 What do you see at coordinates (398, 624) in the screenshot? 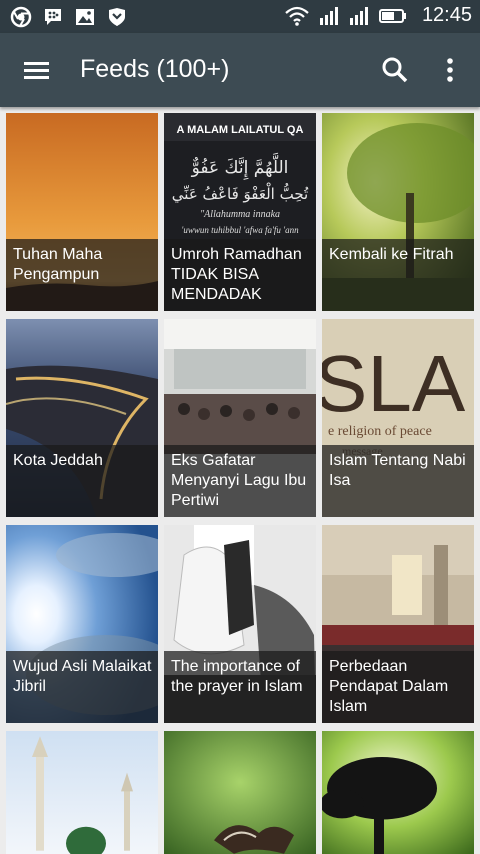
I see `feed-card: Perbedaan Pendapat Dalam Islam` at bounding box center [398, 624].